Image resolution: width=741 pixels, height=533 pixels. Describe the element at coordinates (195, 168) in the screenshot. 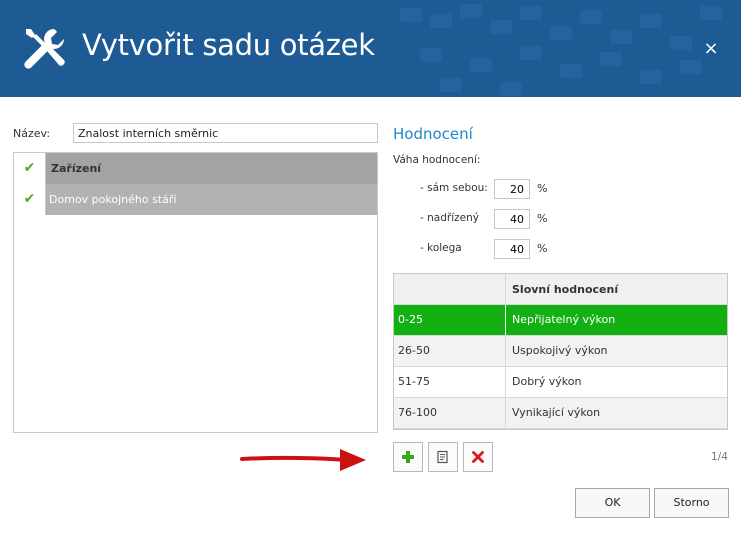

I see `facility-list-header: ✔ Zařízení` at that location.